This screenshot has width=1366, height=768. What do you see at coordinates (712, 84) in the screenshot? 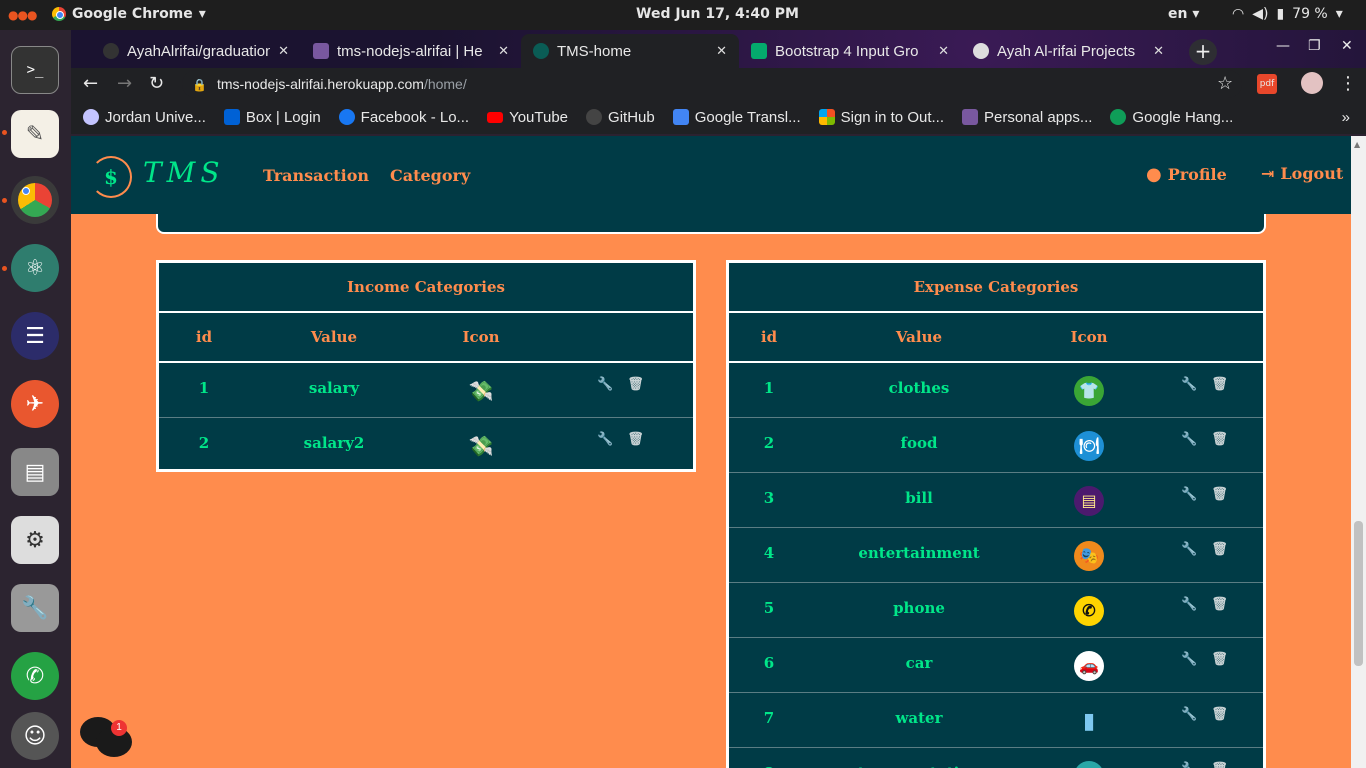
I see `address-bar: 🔒 tms-nodejs-alrifai.herokuapp.com/home/` at bounding box center [712, 84].